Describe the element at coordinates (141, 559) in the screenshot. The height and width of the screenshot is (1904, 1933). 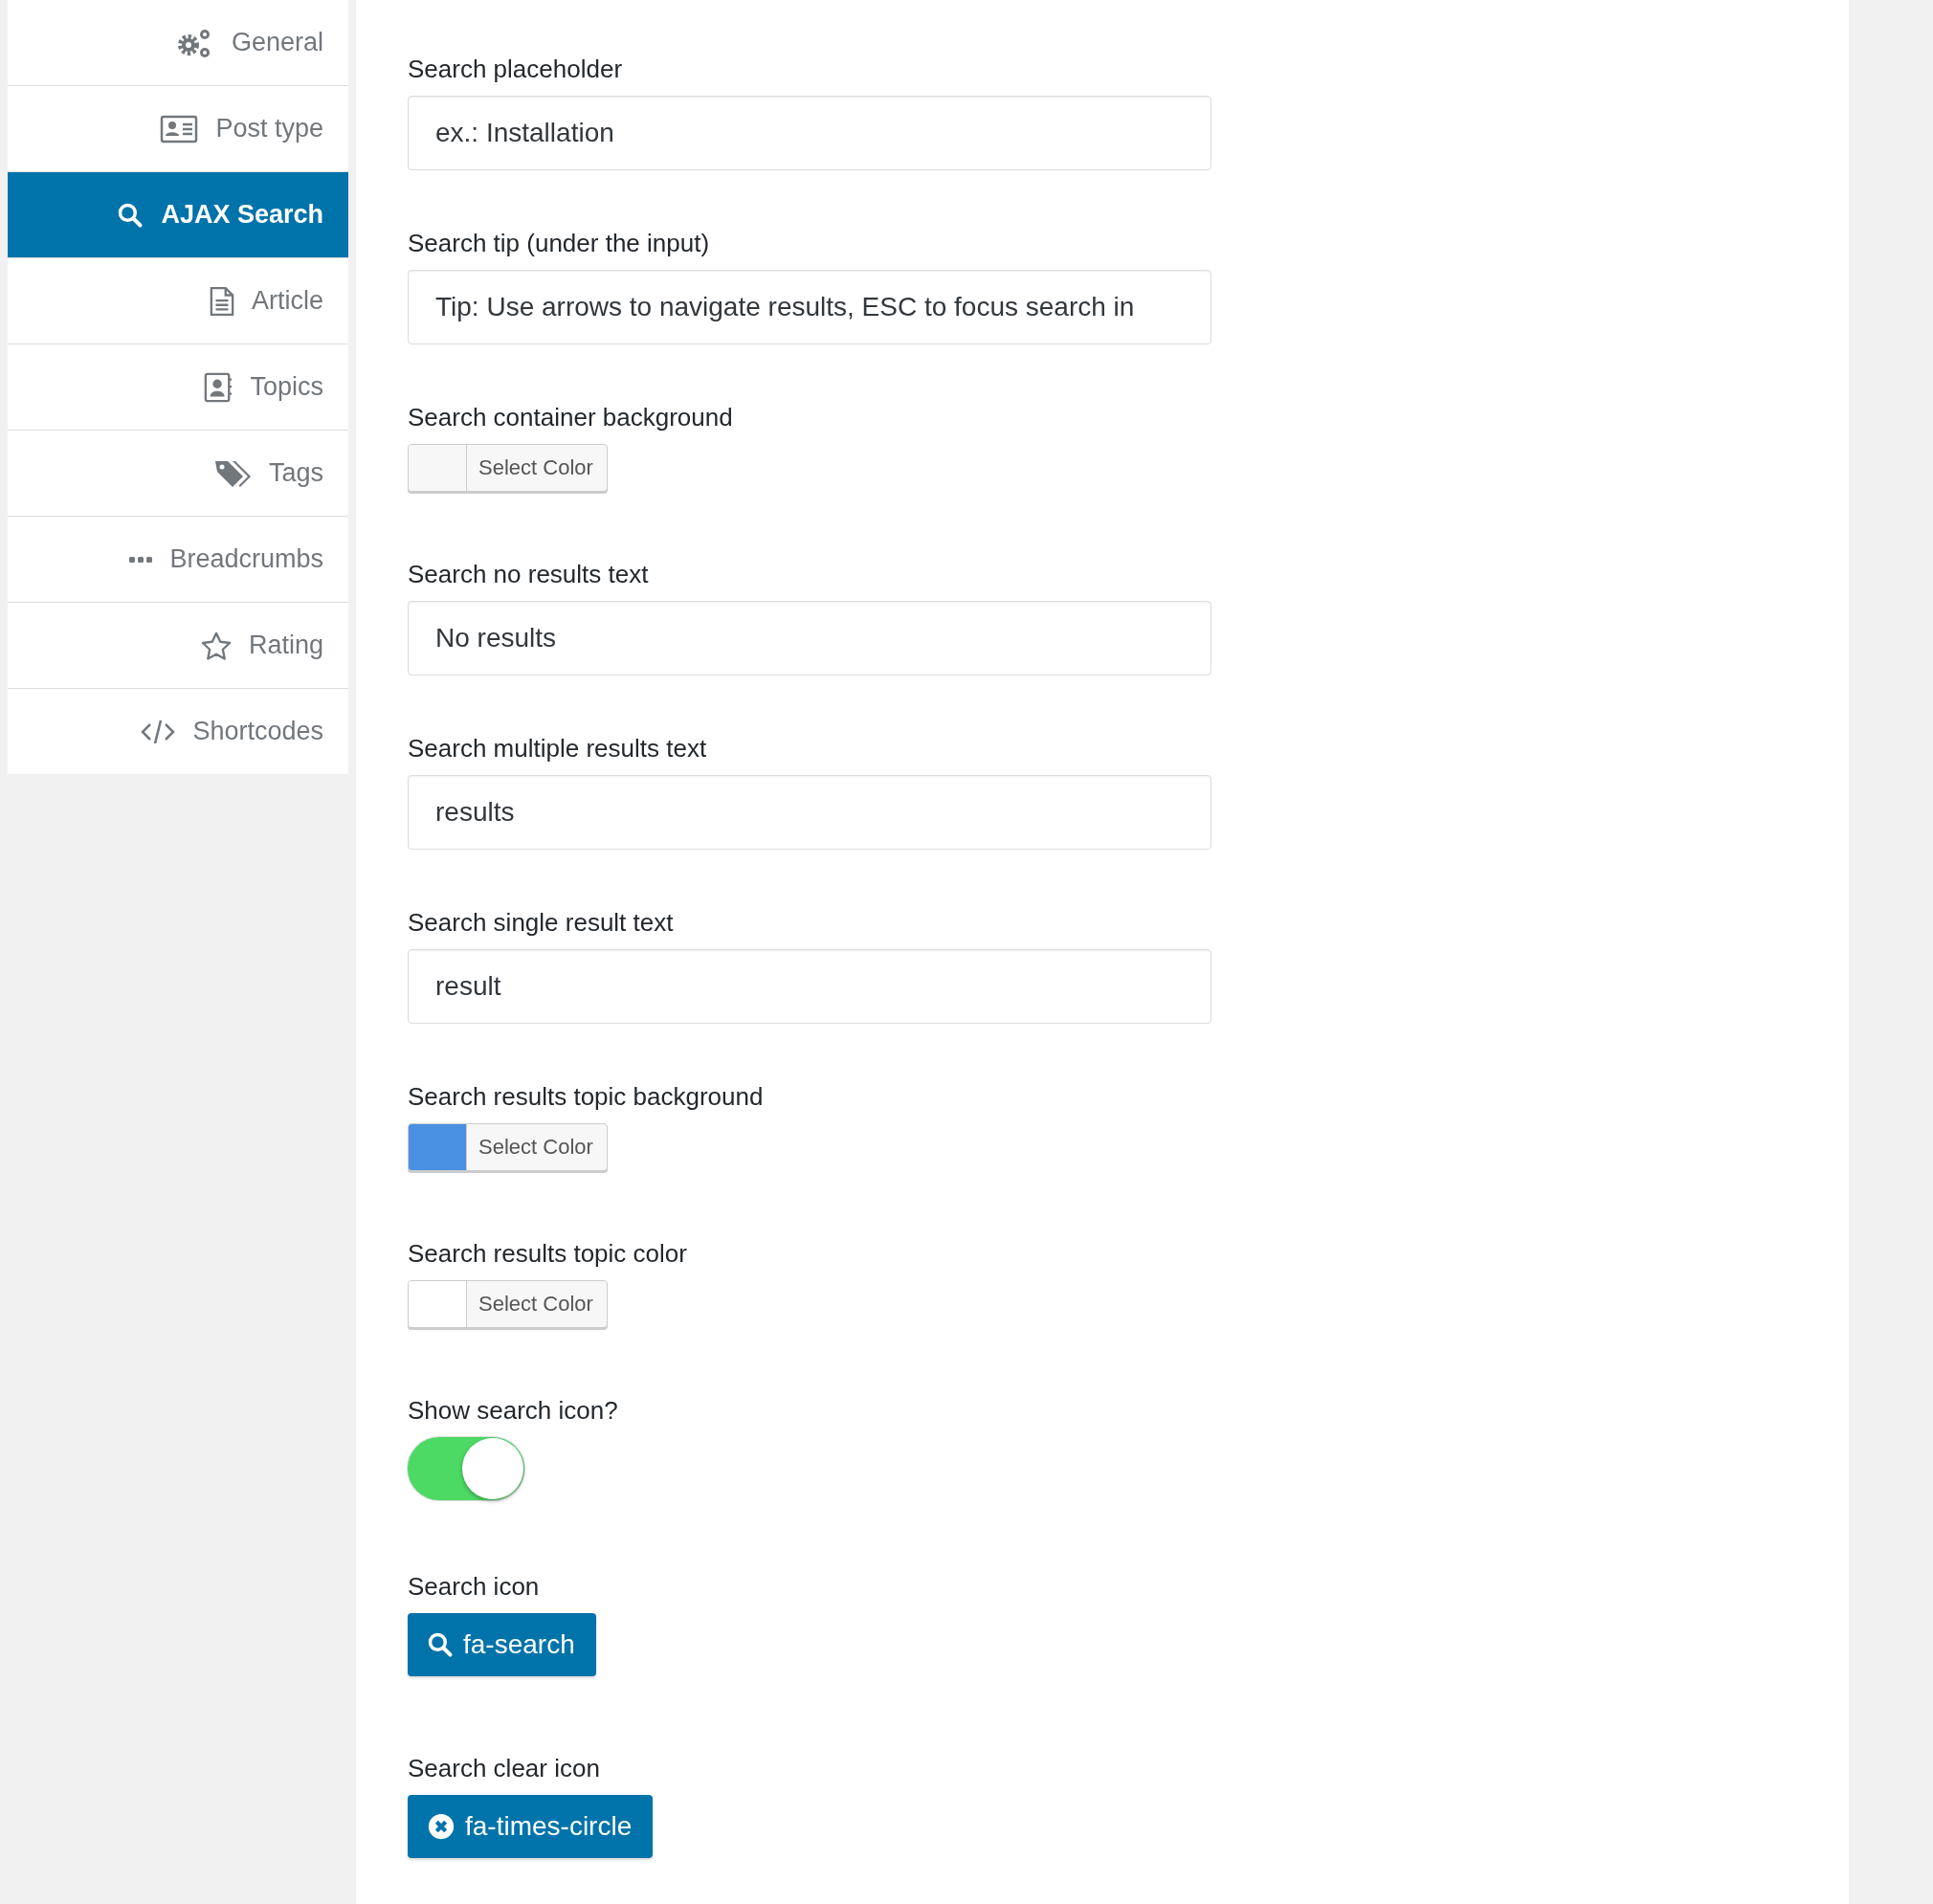
I see `dots-icon` at that location.